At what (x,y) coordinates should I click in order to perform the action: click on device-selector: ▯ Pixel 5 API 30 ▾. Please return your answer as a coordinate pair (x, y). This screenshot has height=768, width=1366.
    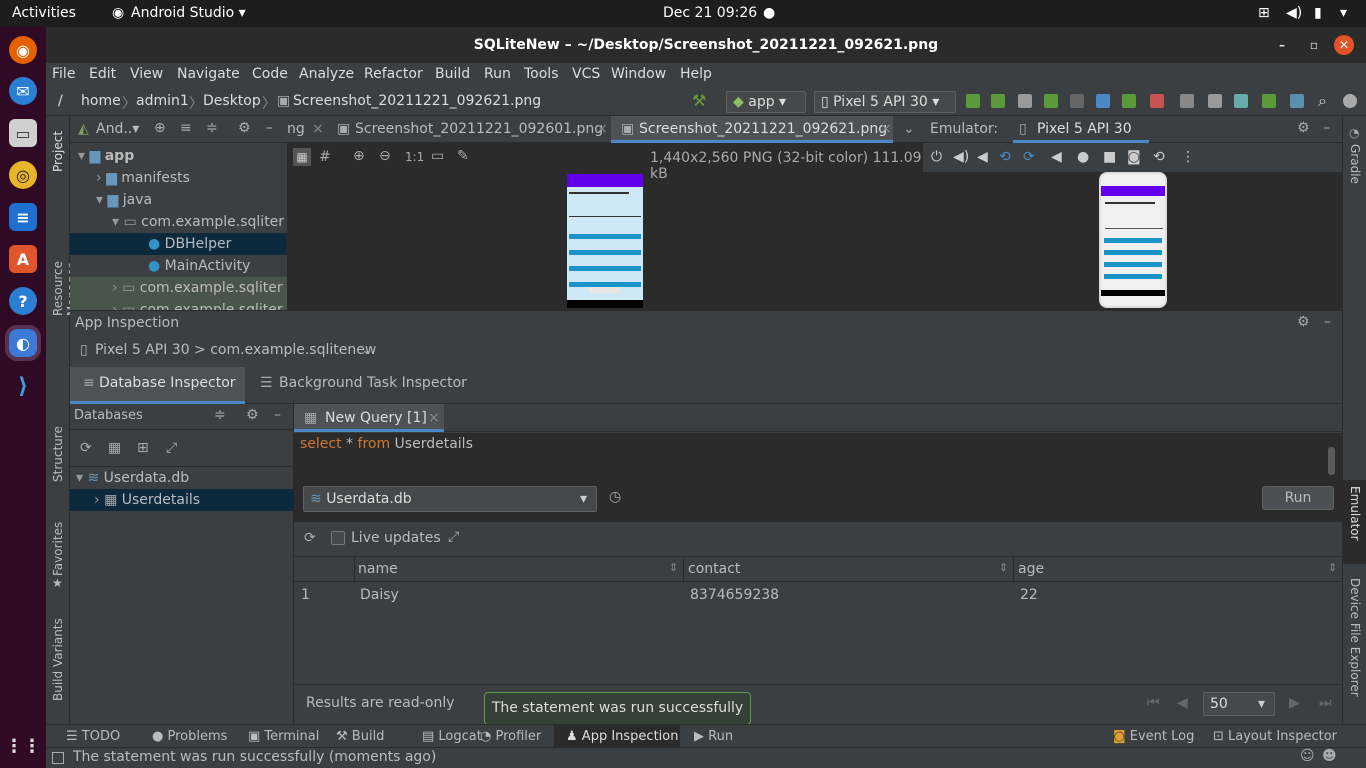
    Looking at the image, I should click on (885, 102).